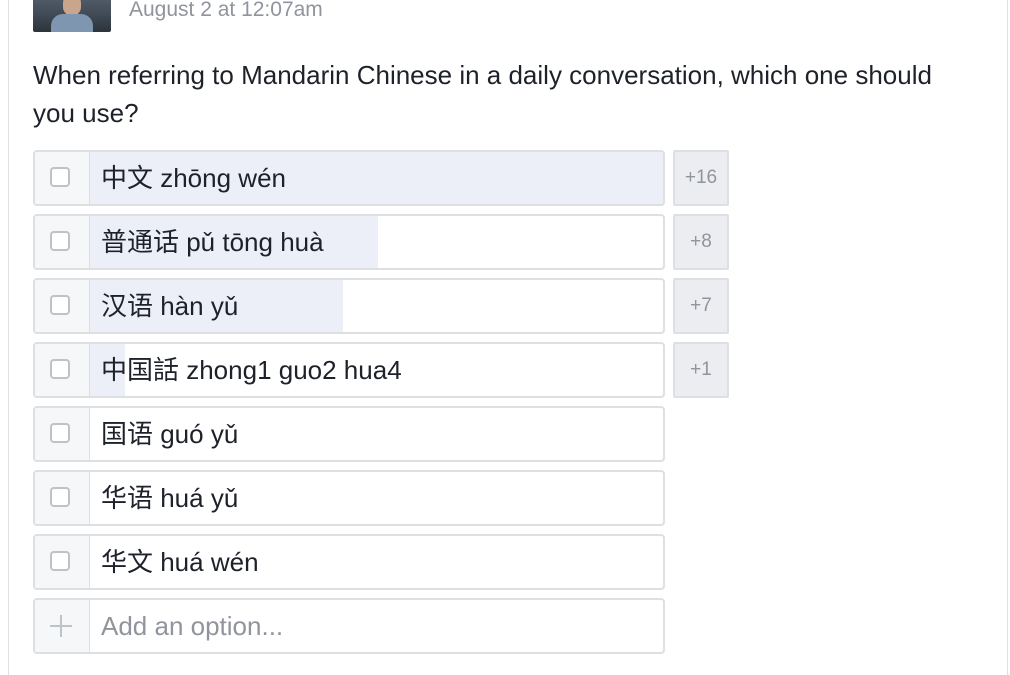 The image size is (1010, 675). What do you see at coordinates (170, 434) in the screenshot?
I see `option-label: 国语 guó yǔ` at bounding box center [170, 434].